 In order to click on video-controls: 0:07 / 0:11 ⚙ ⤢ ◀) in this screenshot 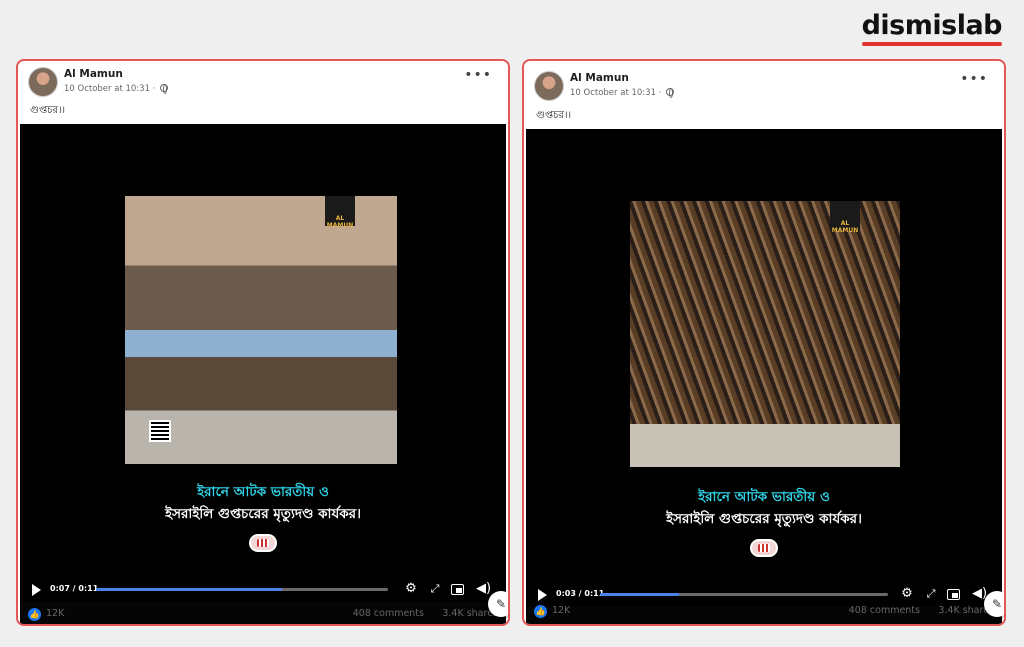, I will do `click(263, 590)`.